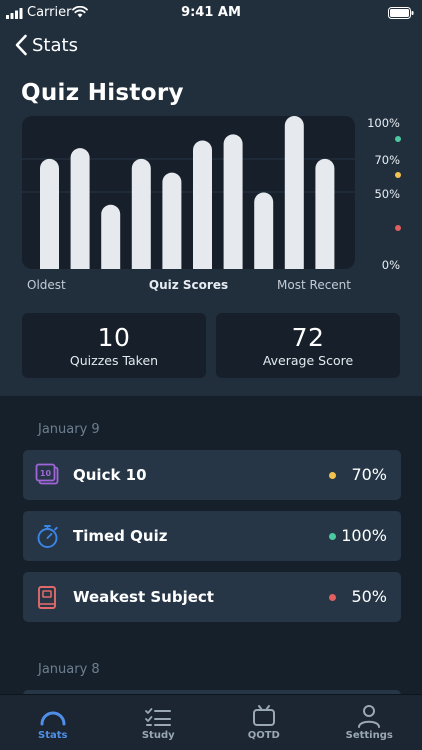 This screenshot has height=750, width=422. I want to click on quick-10-icon: 10, so click(47, 474).